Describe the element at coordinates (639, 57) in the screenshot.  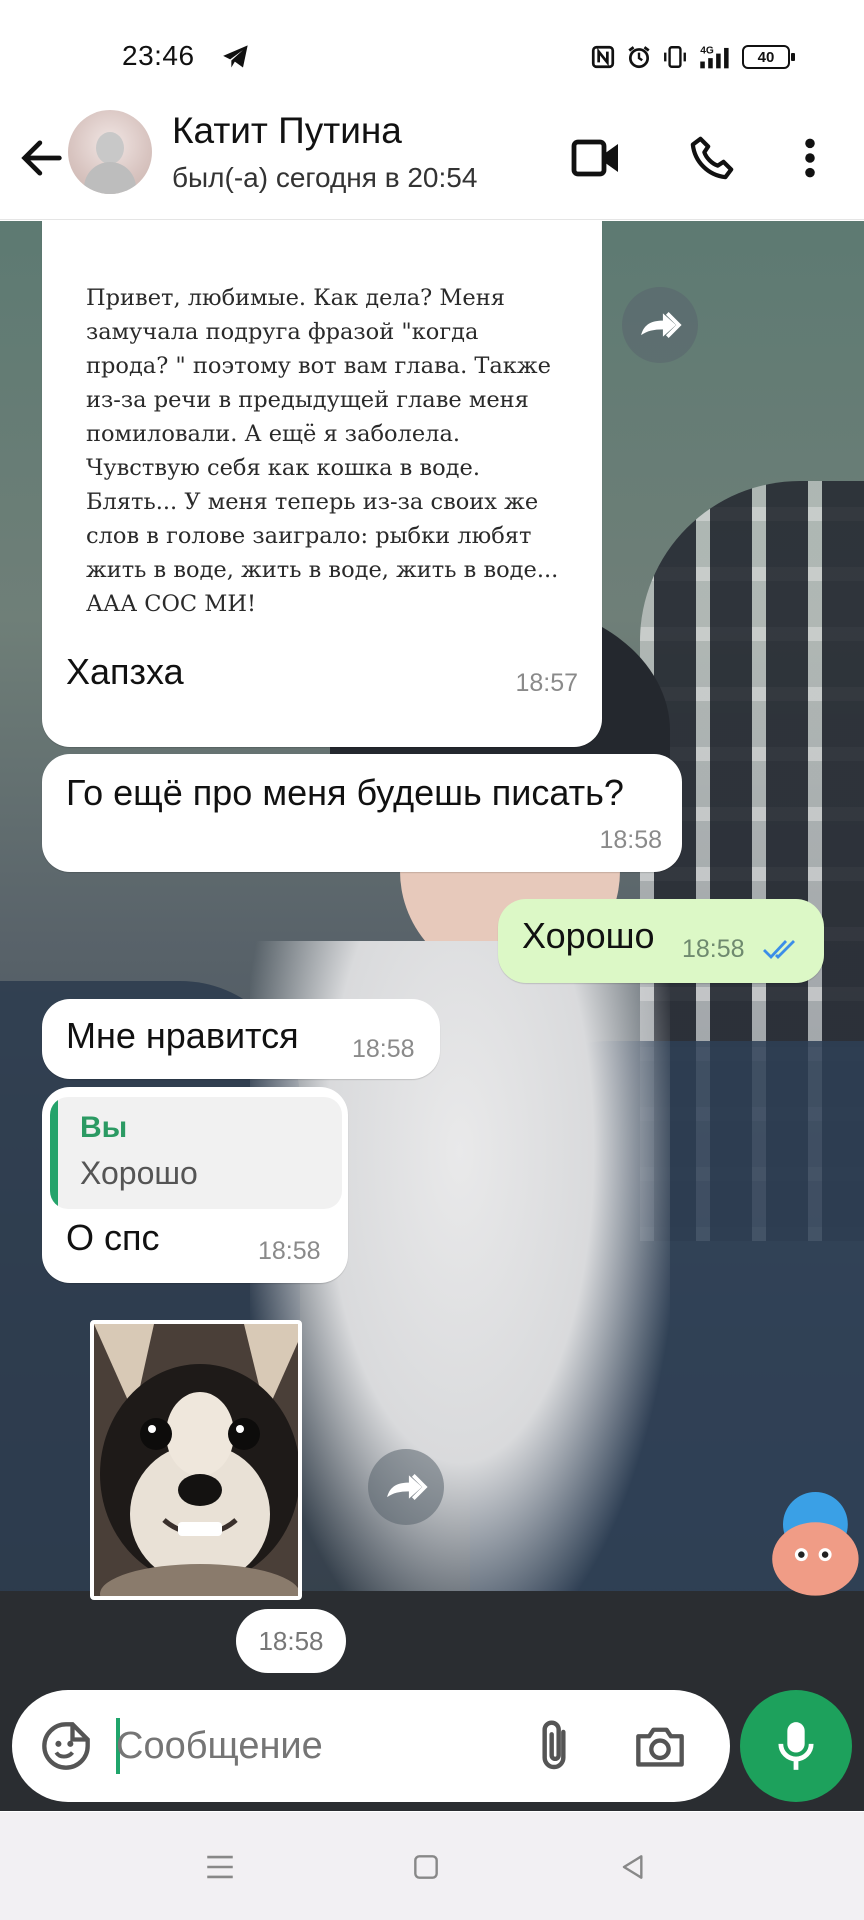
I see `alarm-icon` at that location.